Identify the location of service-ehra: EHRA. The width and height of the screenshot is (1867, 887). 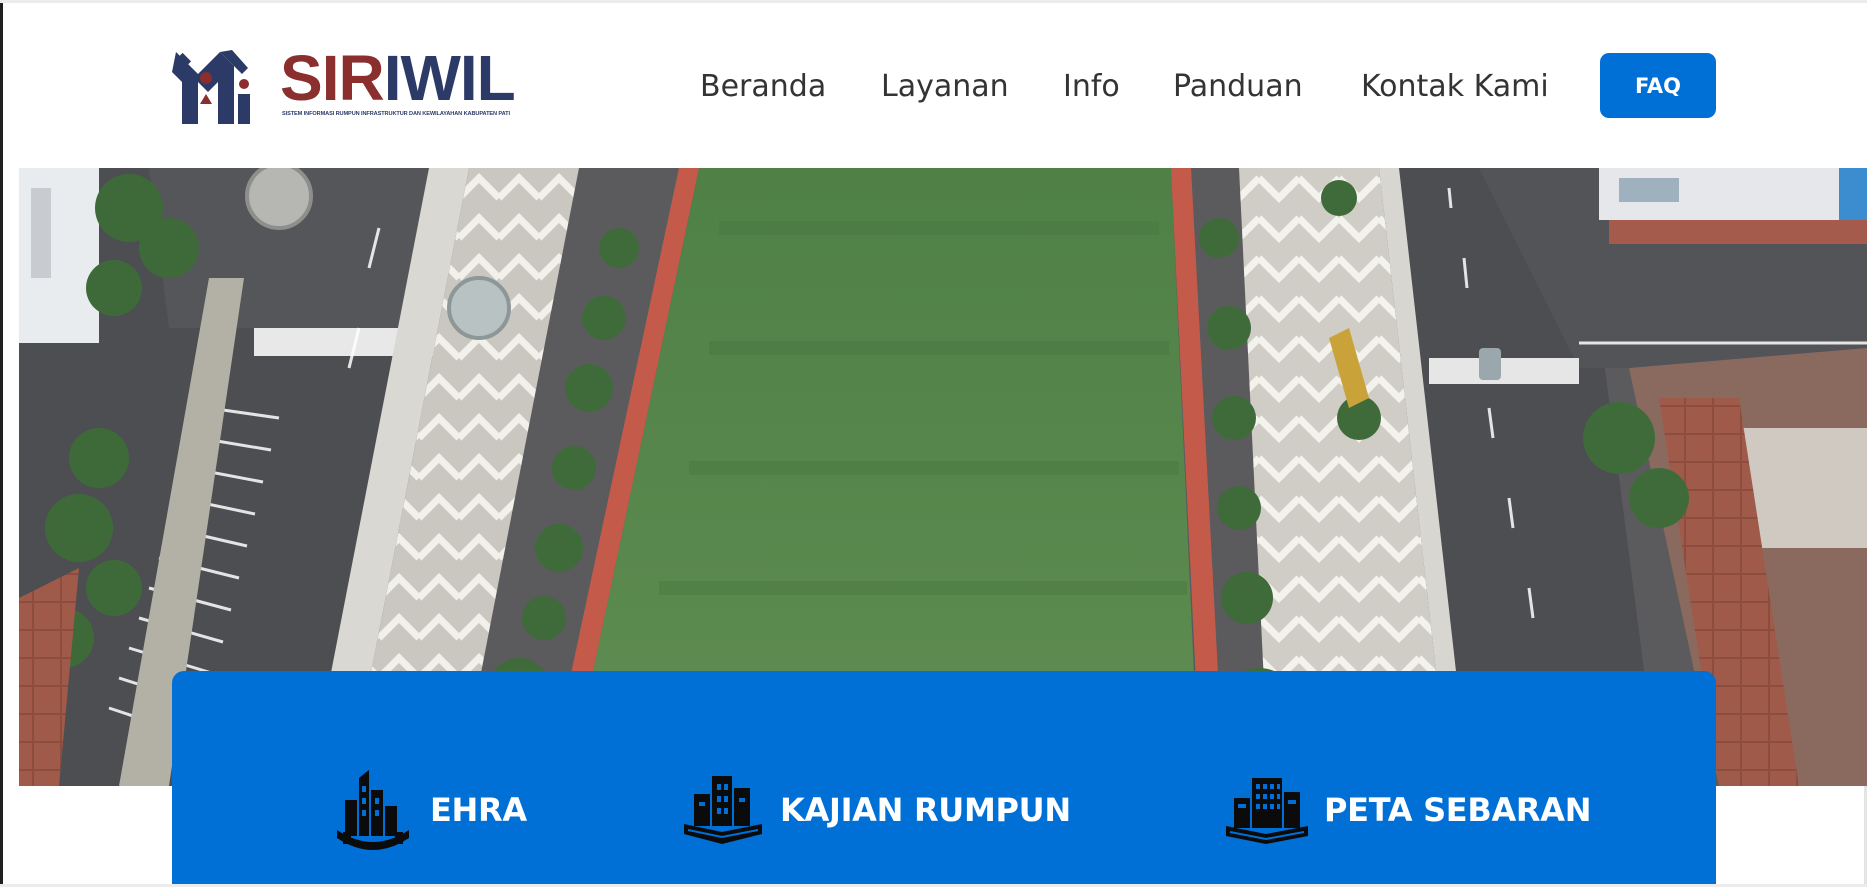
(428, 810).